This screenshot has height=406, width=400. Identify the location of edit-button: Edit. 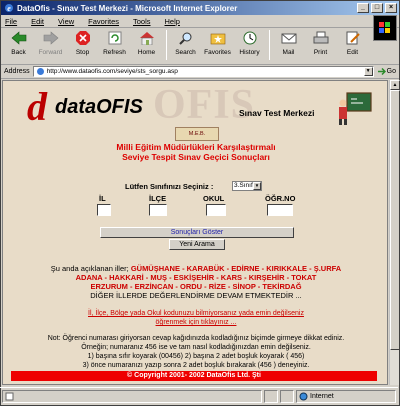
(352, 43).